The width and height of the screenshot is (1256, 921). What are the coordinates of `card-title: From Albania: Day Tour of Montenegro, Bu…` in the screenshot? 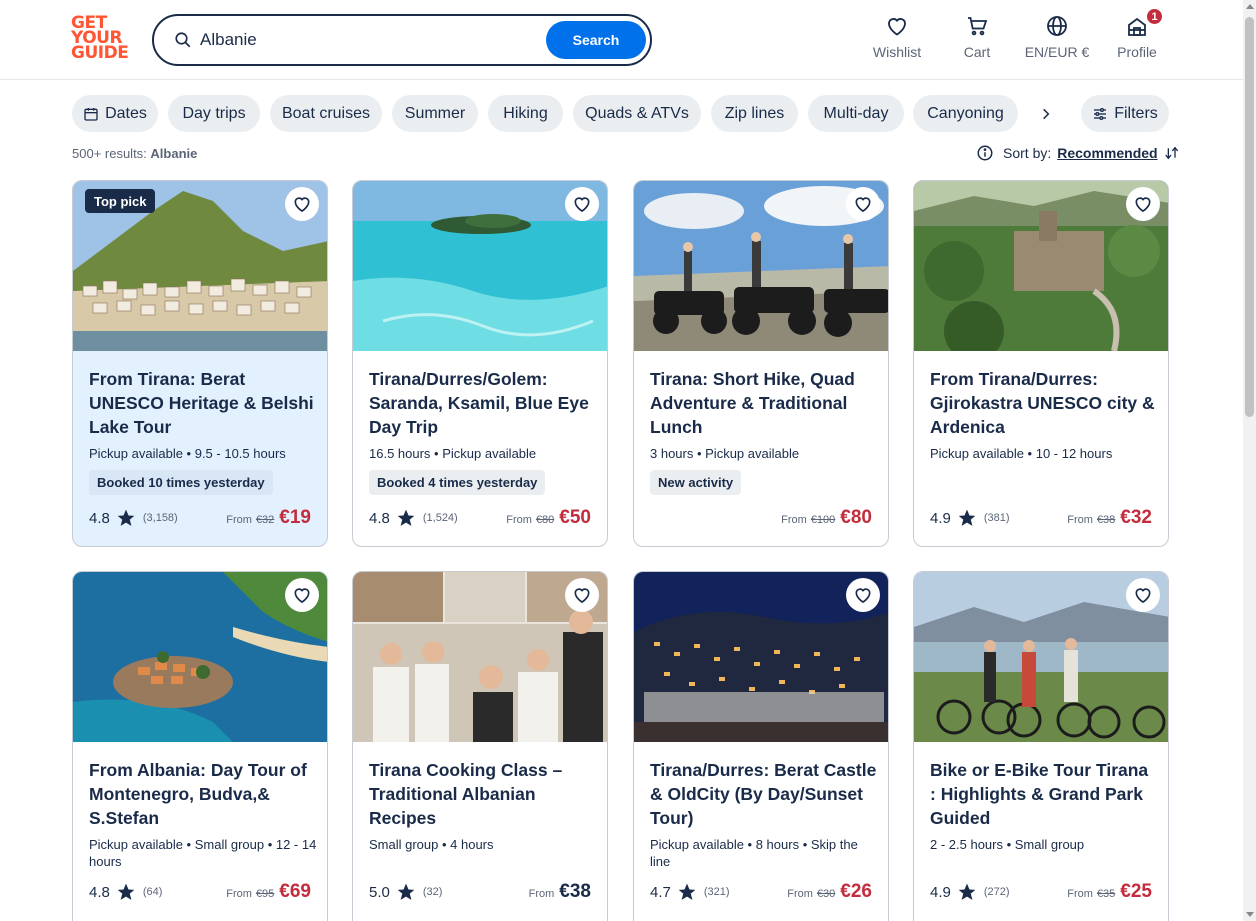 It's located at (203, 794).